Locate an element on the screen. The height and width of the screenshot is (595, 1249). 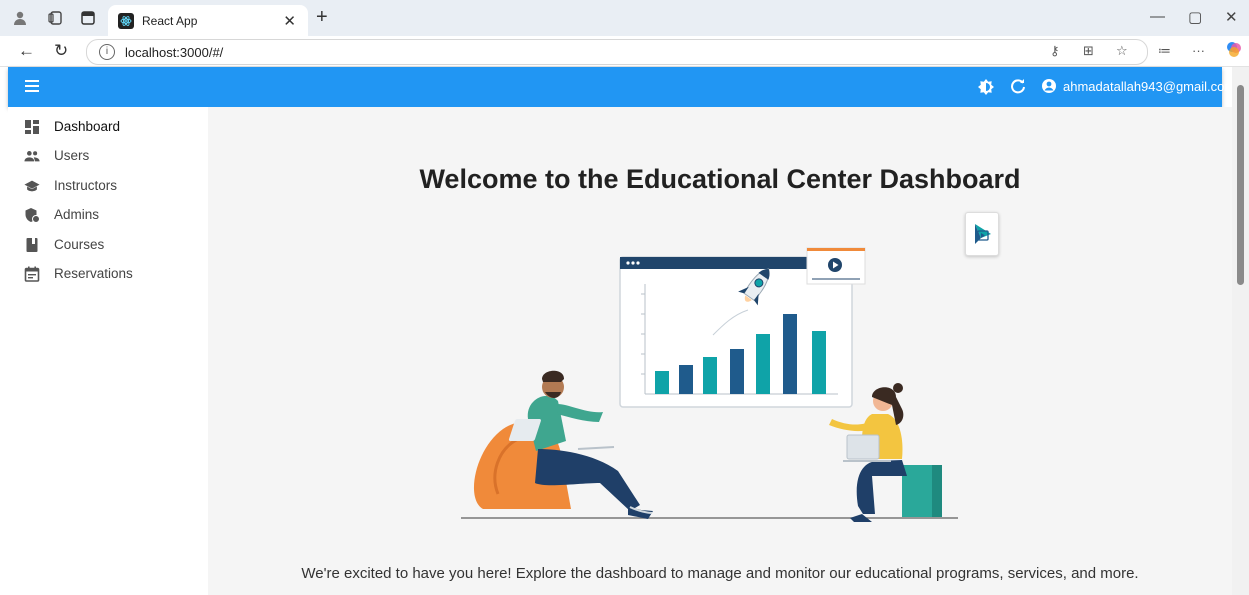
sidebar-item-dashboard: Dashboard is located at coordinates (108, 126).